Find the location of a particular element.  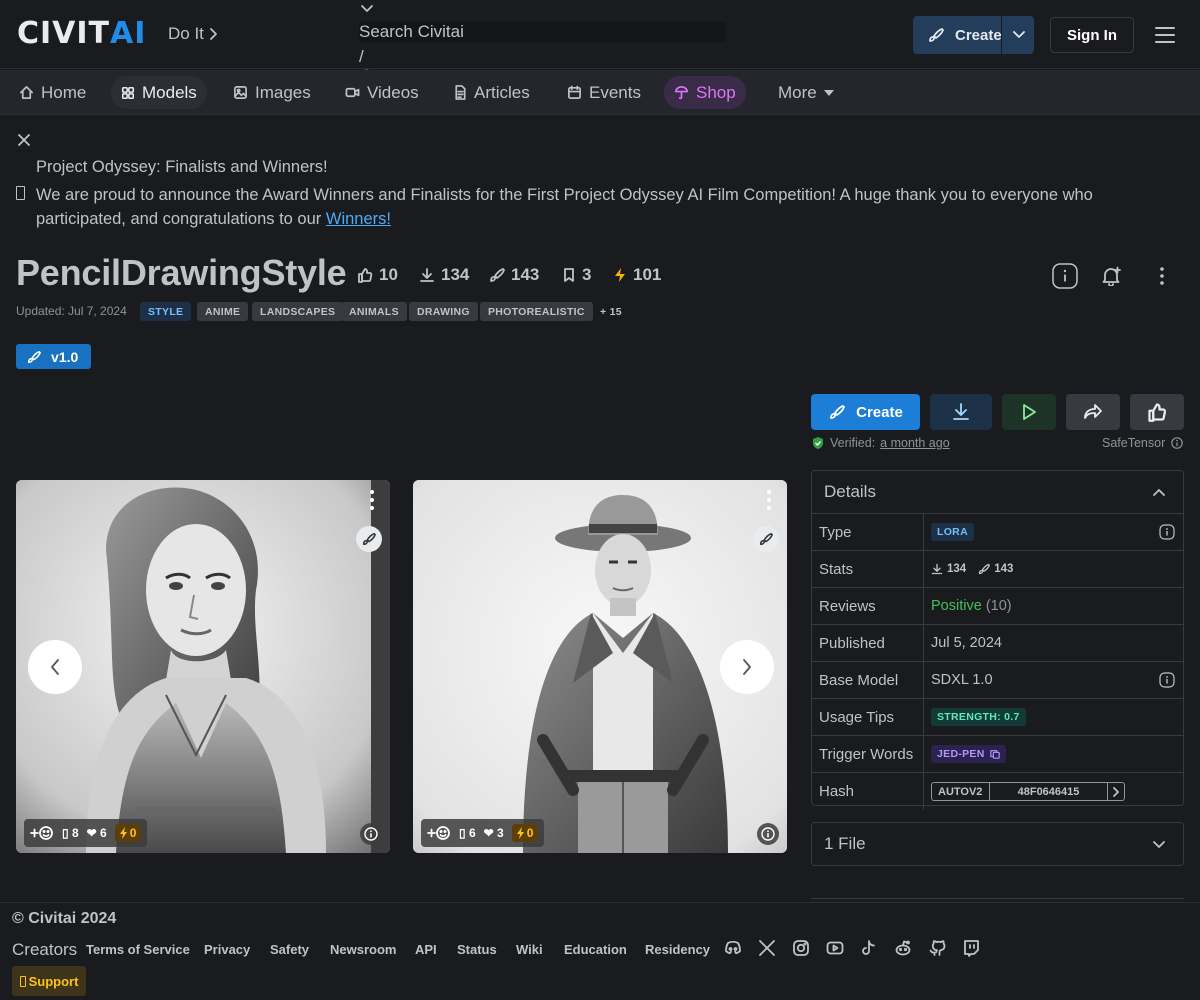

tiktok-icon is located at coordinates (869, 948).